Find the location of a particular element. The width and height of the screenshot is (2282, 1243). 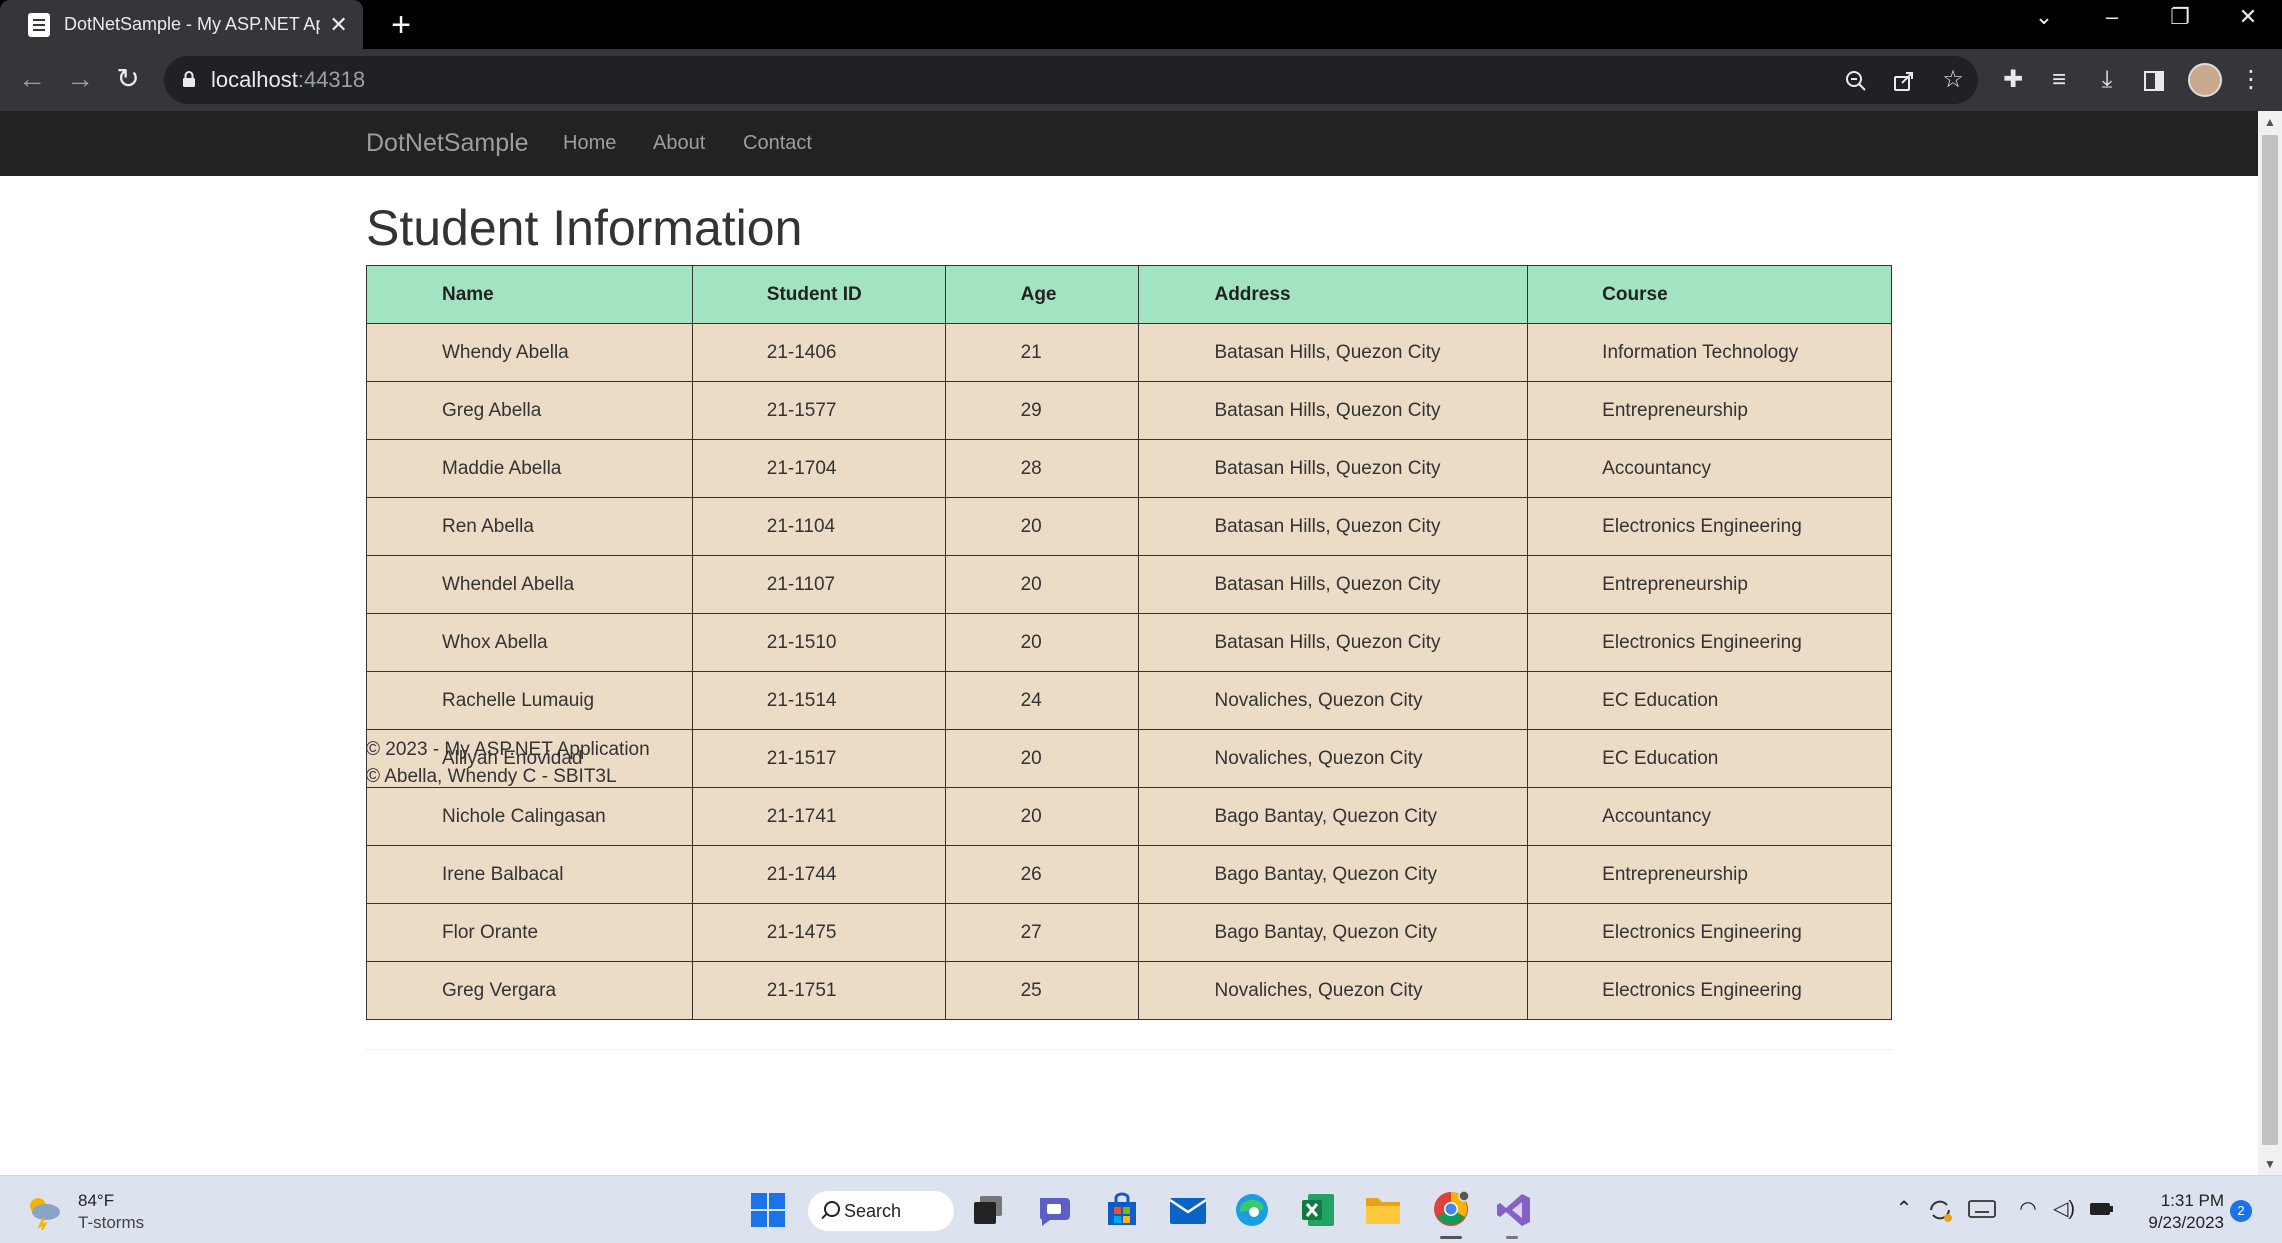

weather-widget: 84°F T-storms is located at coordinates (84, 1212).